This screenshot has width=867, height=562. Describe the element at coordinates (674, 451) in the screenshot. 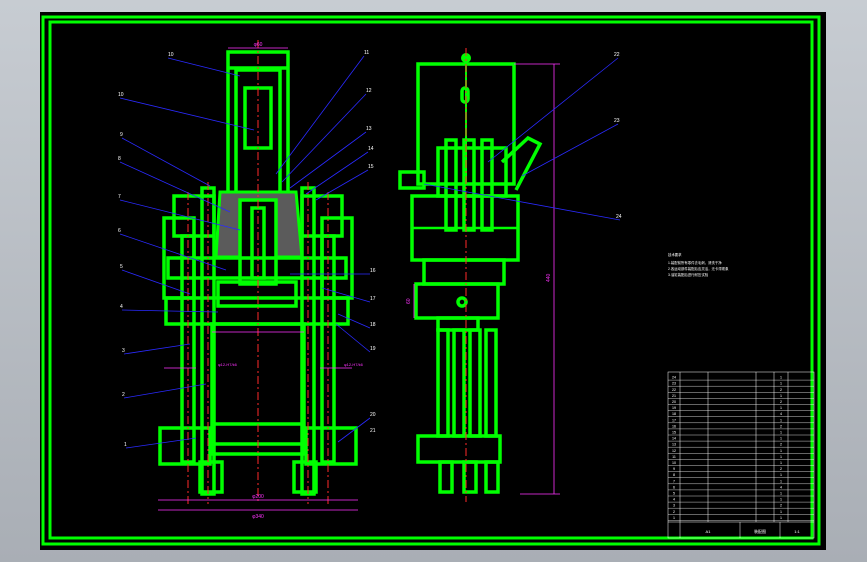

I see `bom-cell: 12` at that location.